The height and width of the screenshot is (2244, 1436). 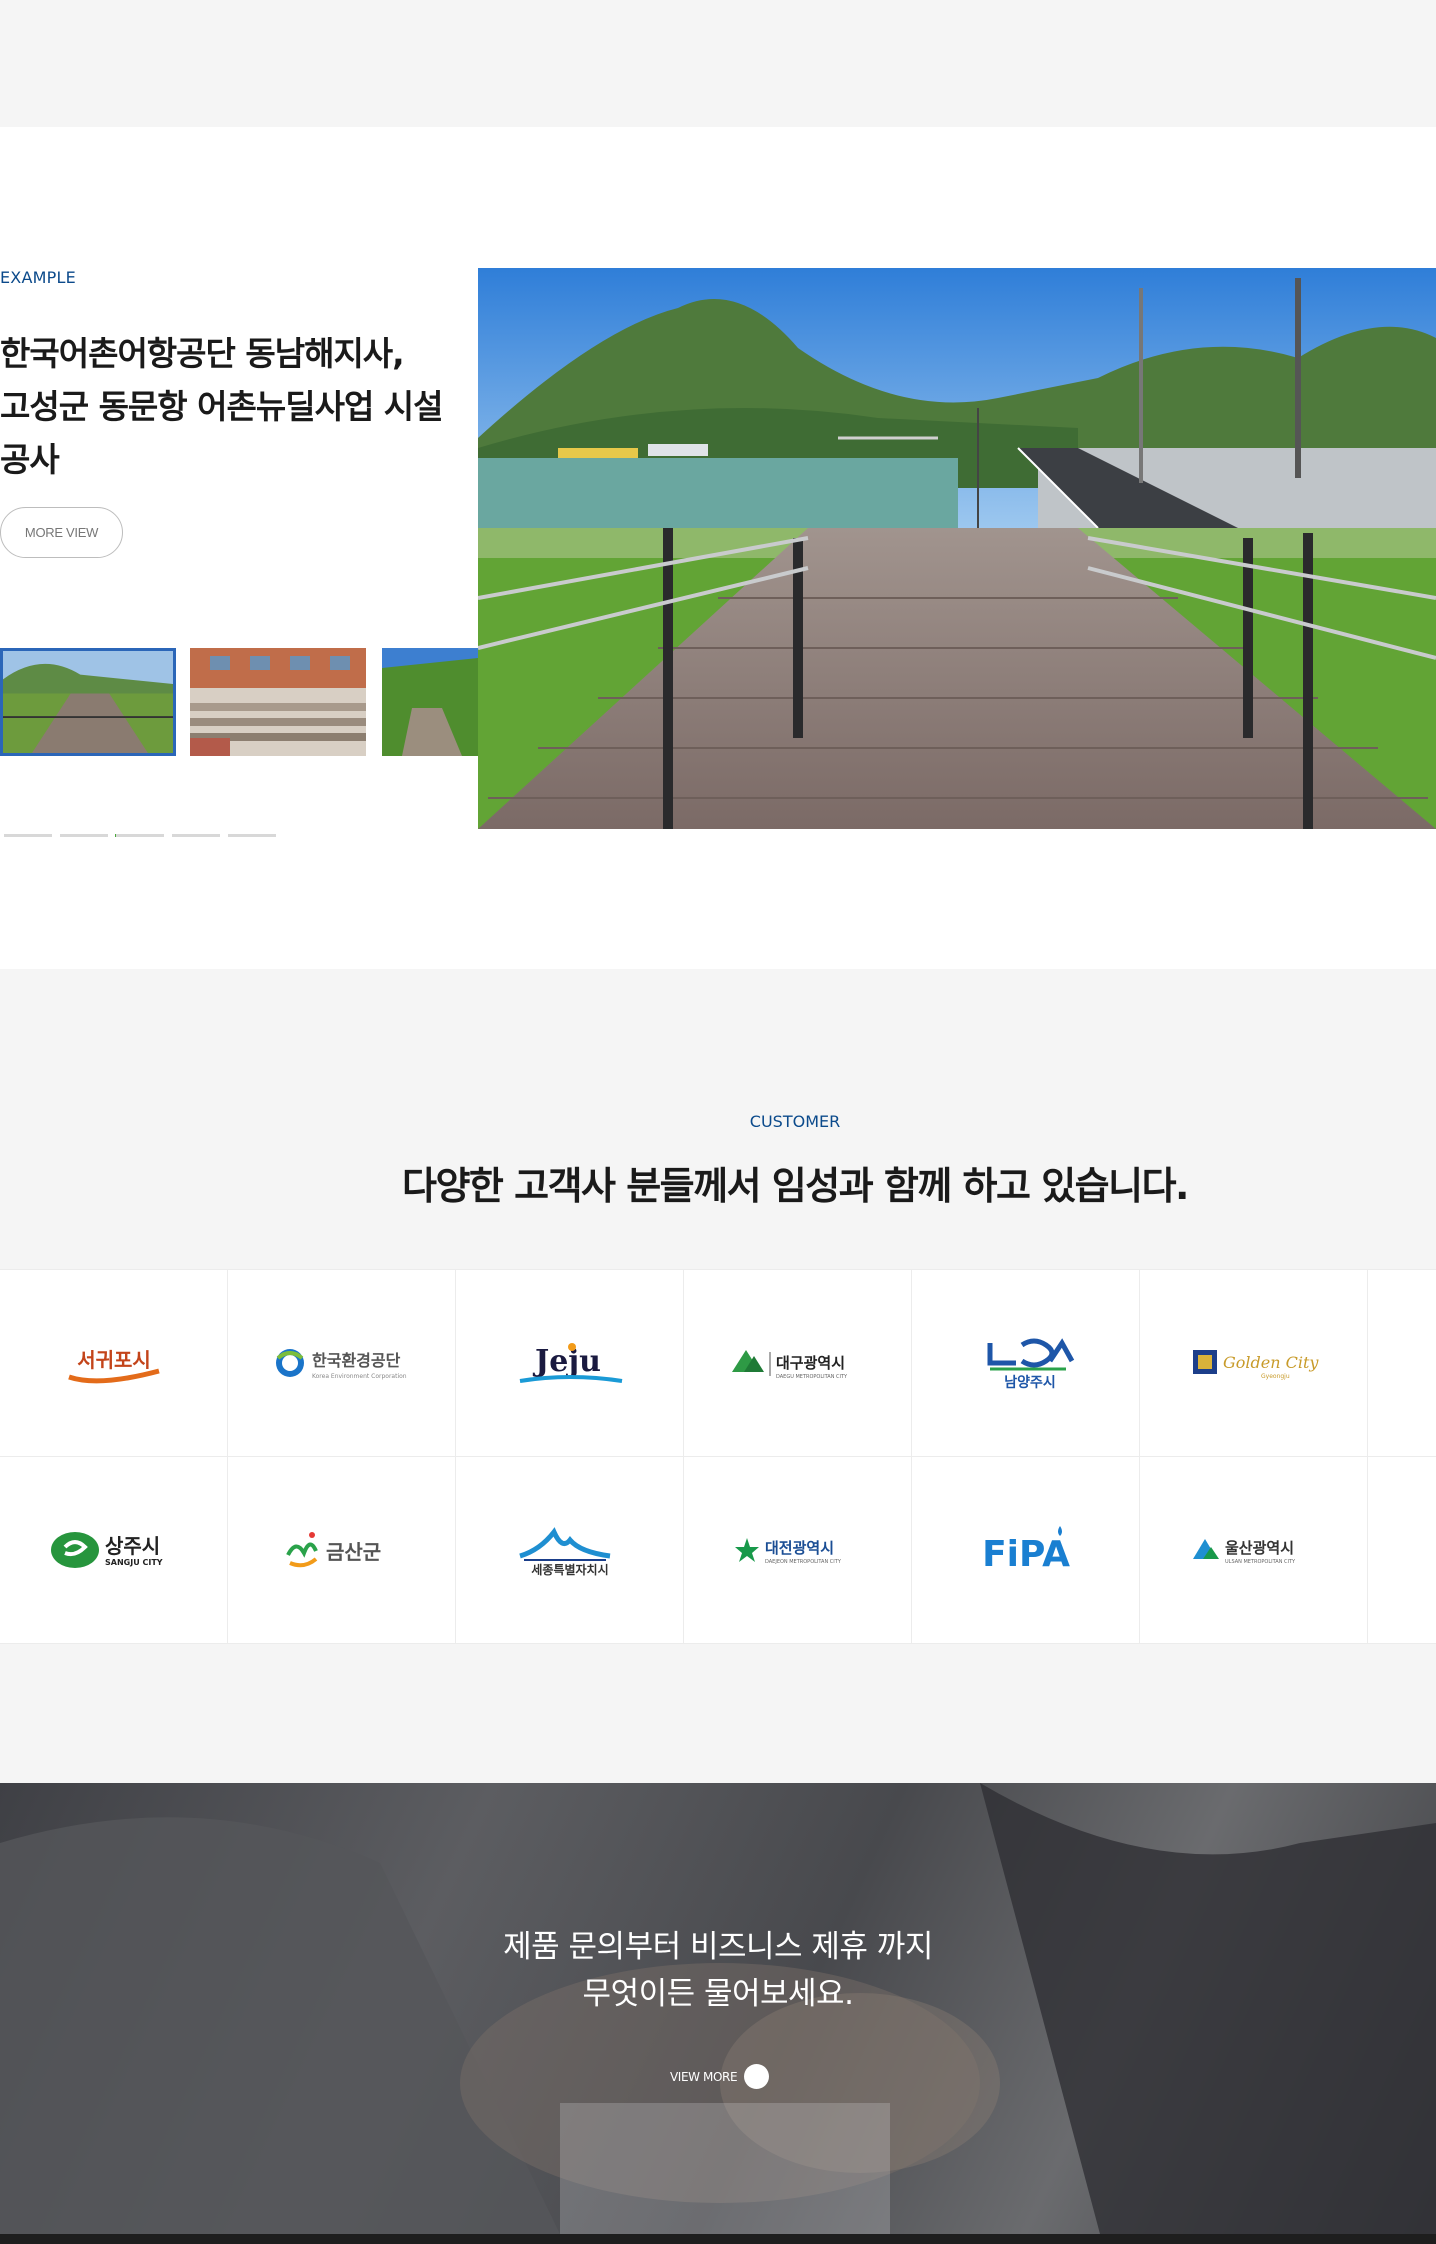 What do you see at coordinates (30, 459) in the screenshot?
I see `example-title-line-3: 공사` at bounding box center [30, 459].